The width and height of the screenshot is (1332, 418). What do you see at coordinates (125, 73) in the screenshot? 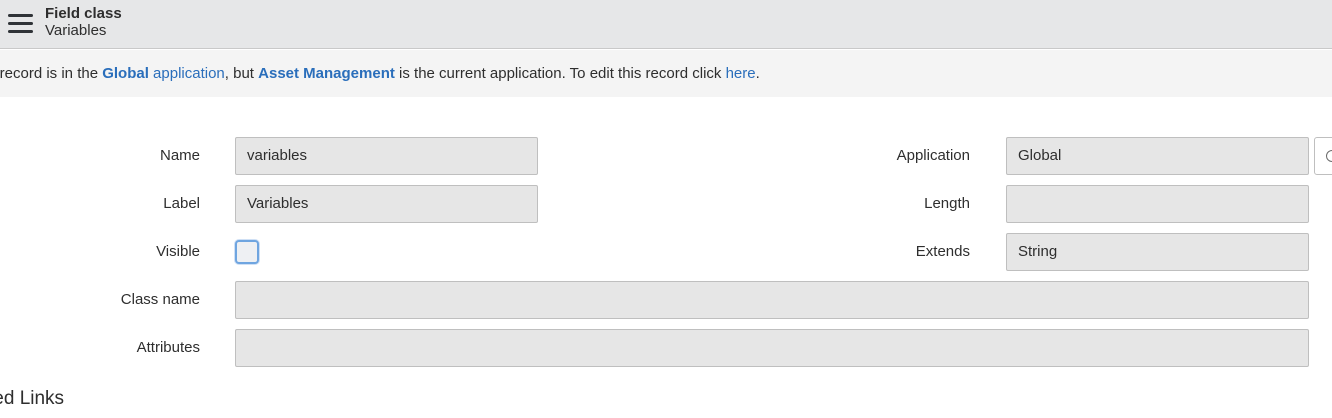
I see `global-link-bold: Global` at bounding box center [125, 73].